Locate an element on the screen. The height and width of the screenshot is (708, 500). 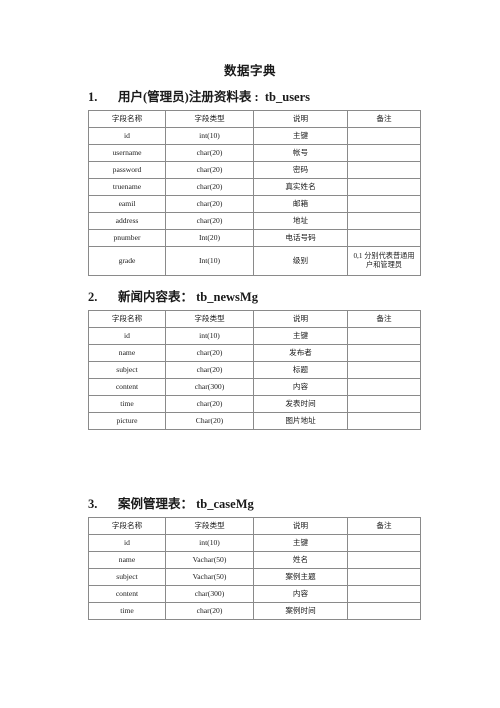
table-row: content char(300) 内容 is located at coordinates (254, 594).